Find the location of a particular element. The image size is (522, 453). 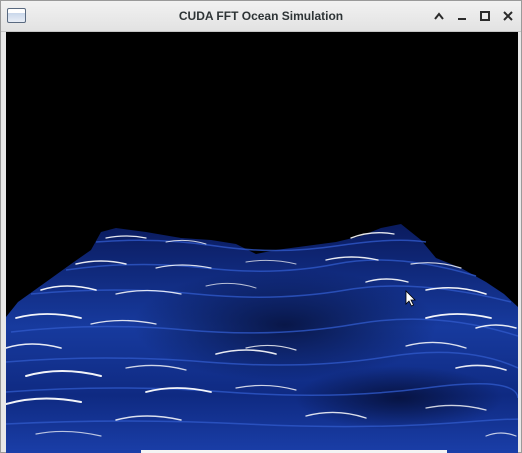

title-bar: CUDA FFT Ocean Simulation is located at coordinates (261, 16).